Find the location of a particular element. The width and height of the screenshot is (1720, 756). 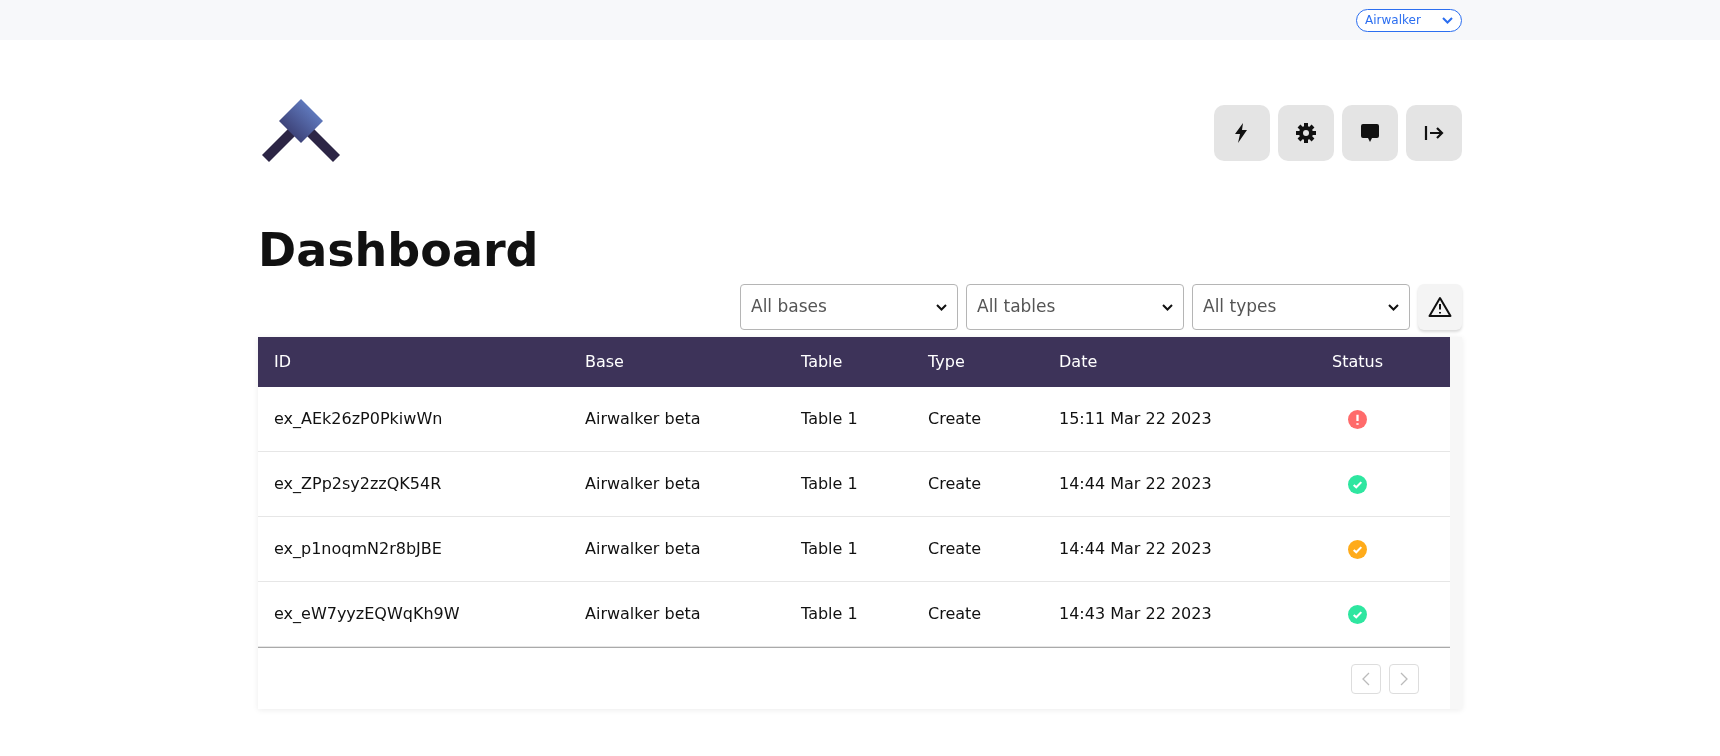

warning-button is located at coordinates (1440, 307).